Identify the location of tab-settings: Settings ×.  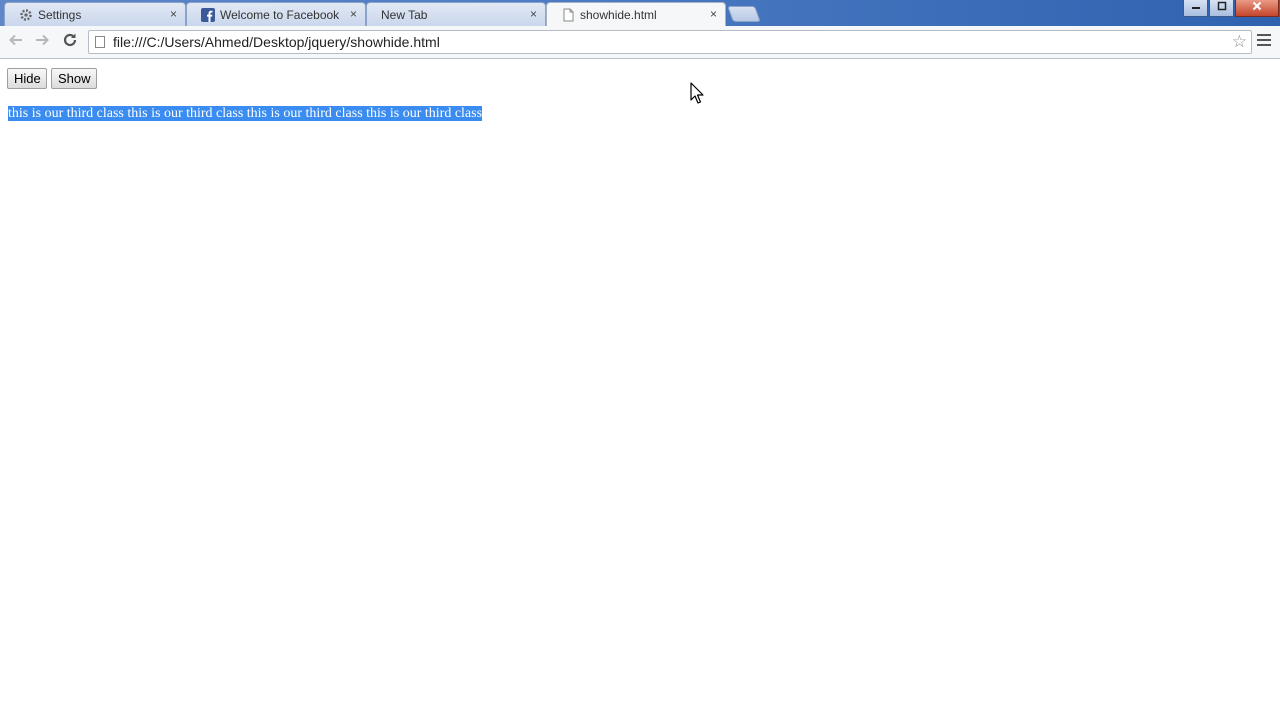
(95, 14).